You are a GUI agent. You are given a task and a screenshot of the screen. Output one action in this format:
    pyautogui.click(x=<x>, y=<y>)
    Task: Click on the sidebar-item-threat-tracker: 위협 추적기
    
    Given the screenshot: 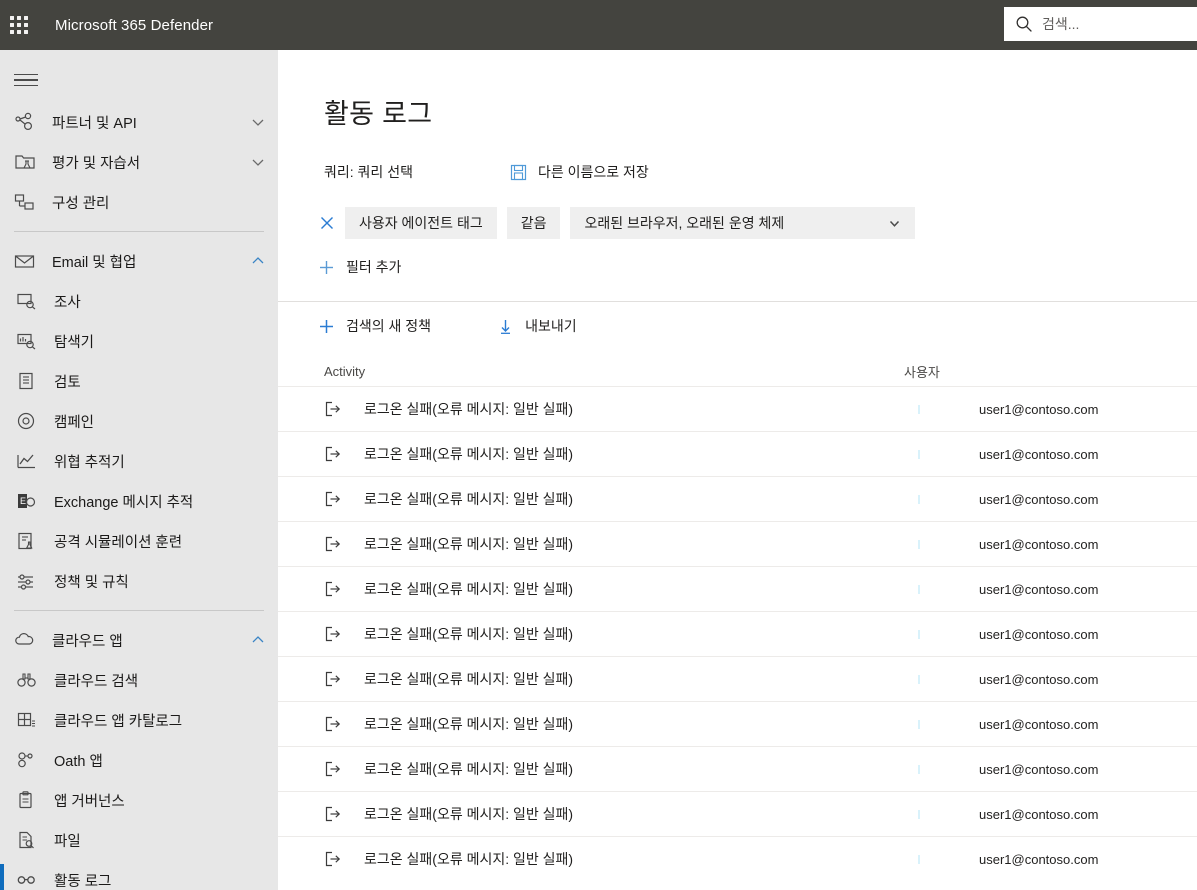 What is the action you would take?
    pyautogui.click(x=139, y=461)
    